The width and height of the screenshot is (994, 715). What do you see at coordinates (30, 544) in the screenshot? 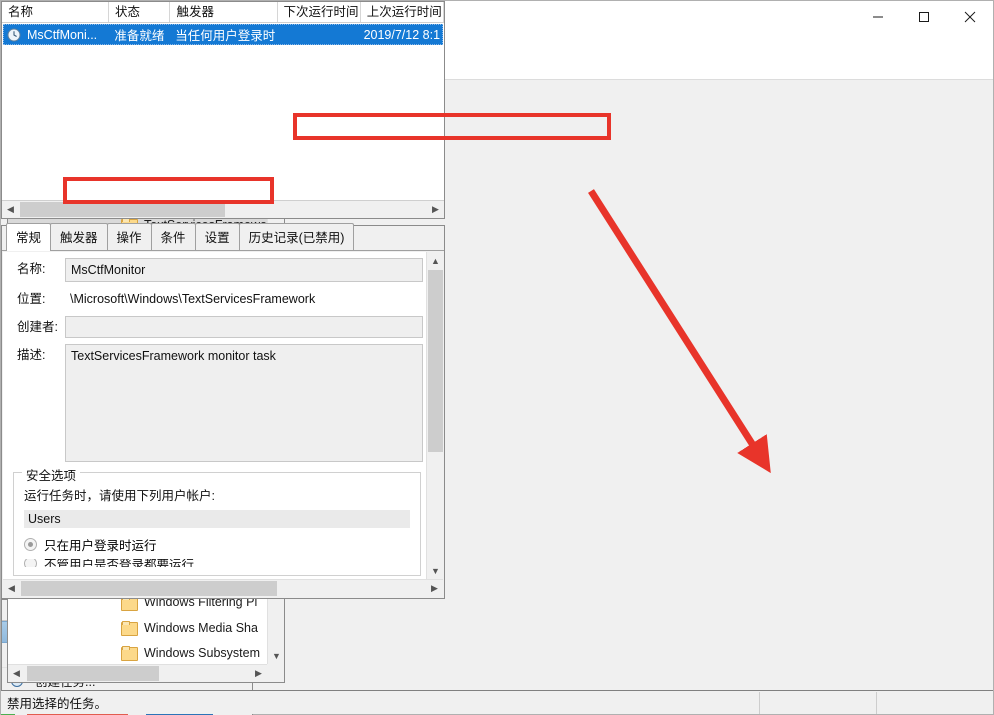
I see `radio-icon-selected` at bounding box center [30, 544].